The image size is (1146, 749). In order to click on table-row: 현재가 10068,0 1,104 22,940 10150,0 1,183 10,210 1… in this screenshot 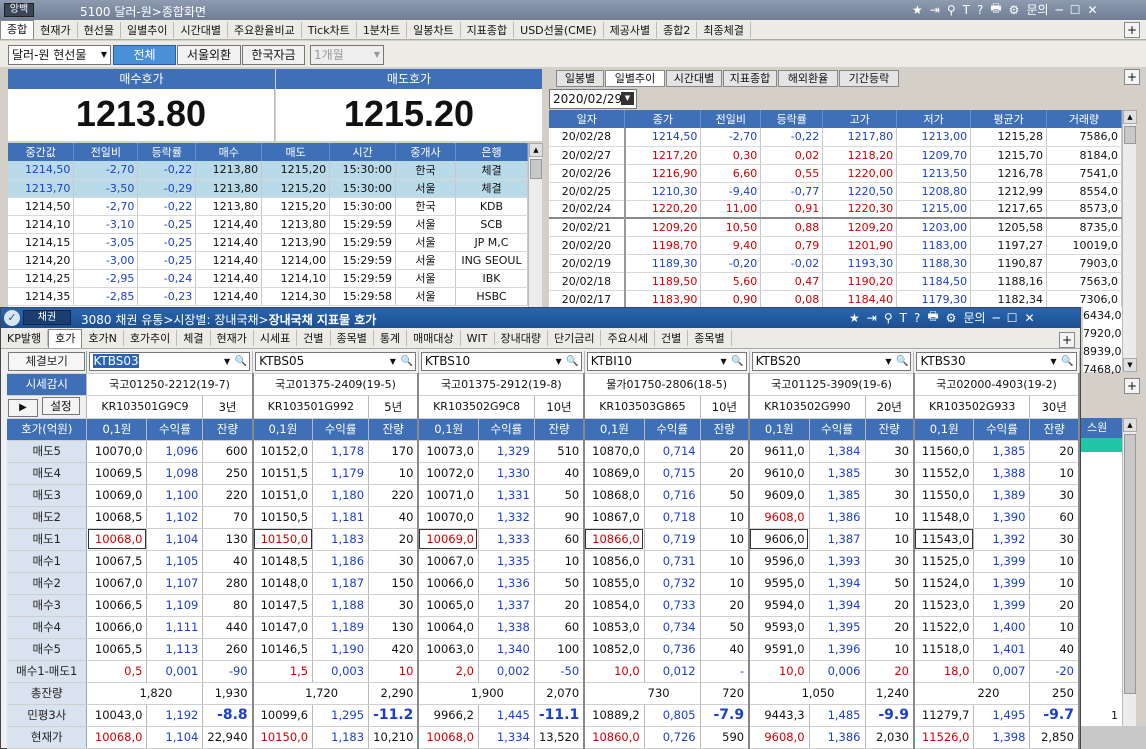, I will do `click(544, 737)`.